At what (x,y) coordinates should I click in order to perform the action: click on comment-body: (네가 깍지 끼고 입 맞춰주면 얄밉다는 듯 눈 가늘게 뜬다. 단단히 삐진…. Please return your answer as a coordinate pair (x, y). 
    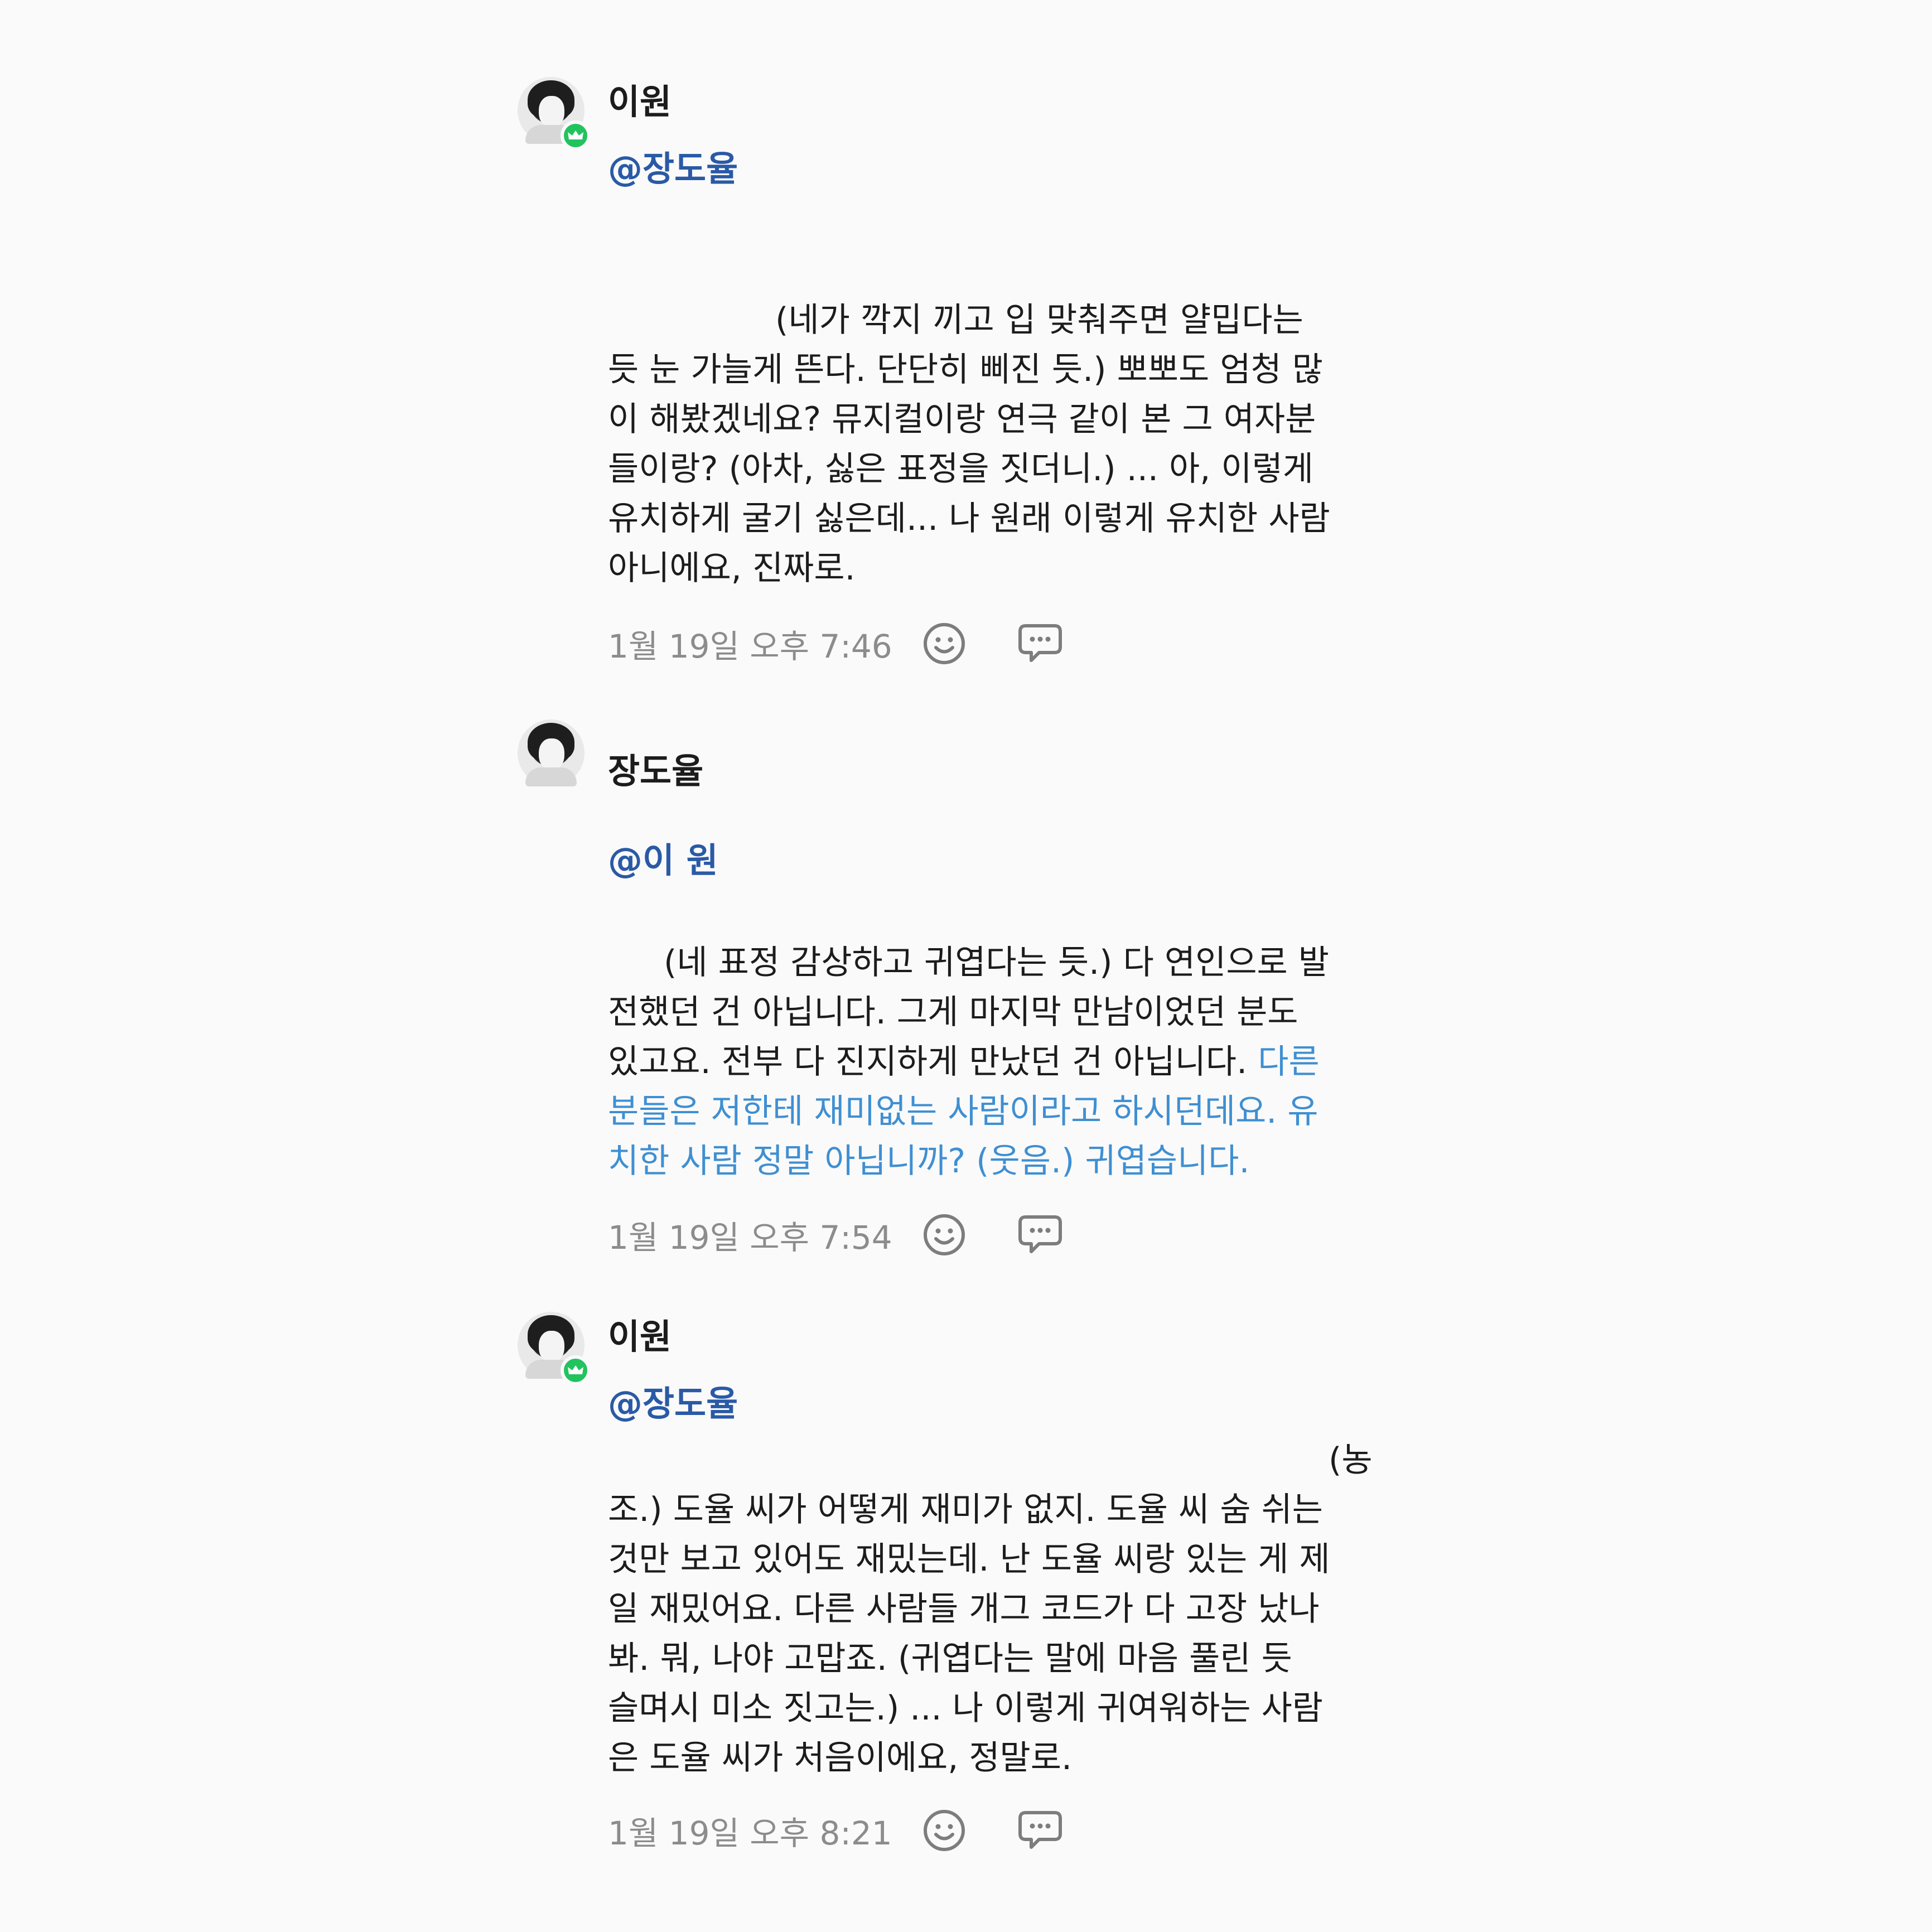
    Looking at the image, I should click on (969, 444).